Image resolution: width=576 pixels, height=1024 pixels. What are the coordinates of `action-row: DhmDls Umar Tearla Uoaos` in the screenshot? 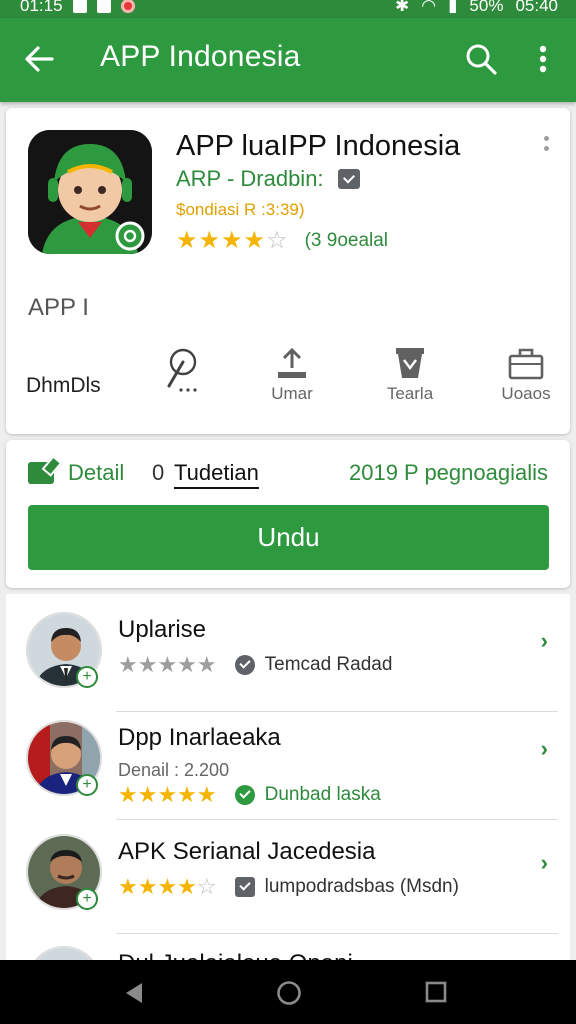 It's located at (288, 381).